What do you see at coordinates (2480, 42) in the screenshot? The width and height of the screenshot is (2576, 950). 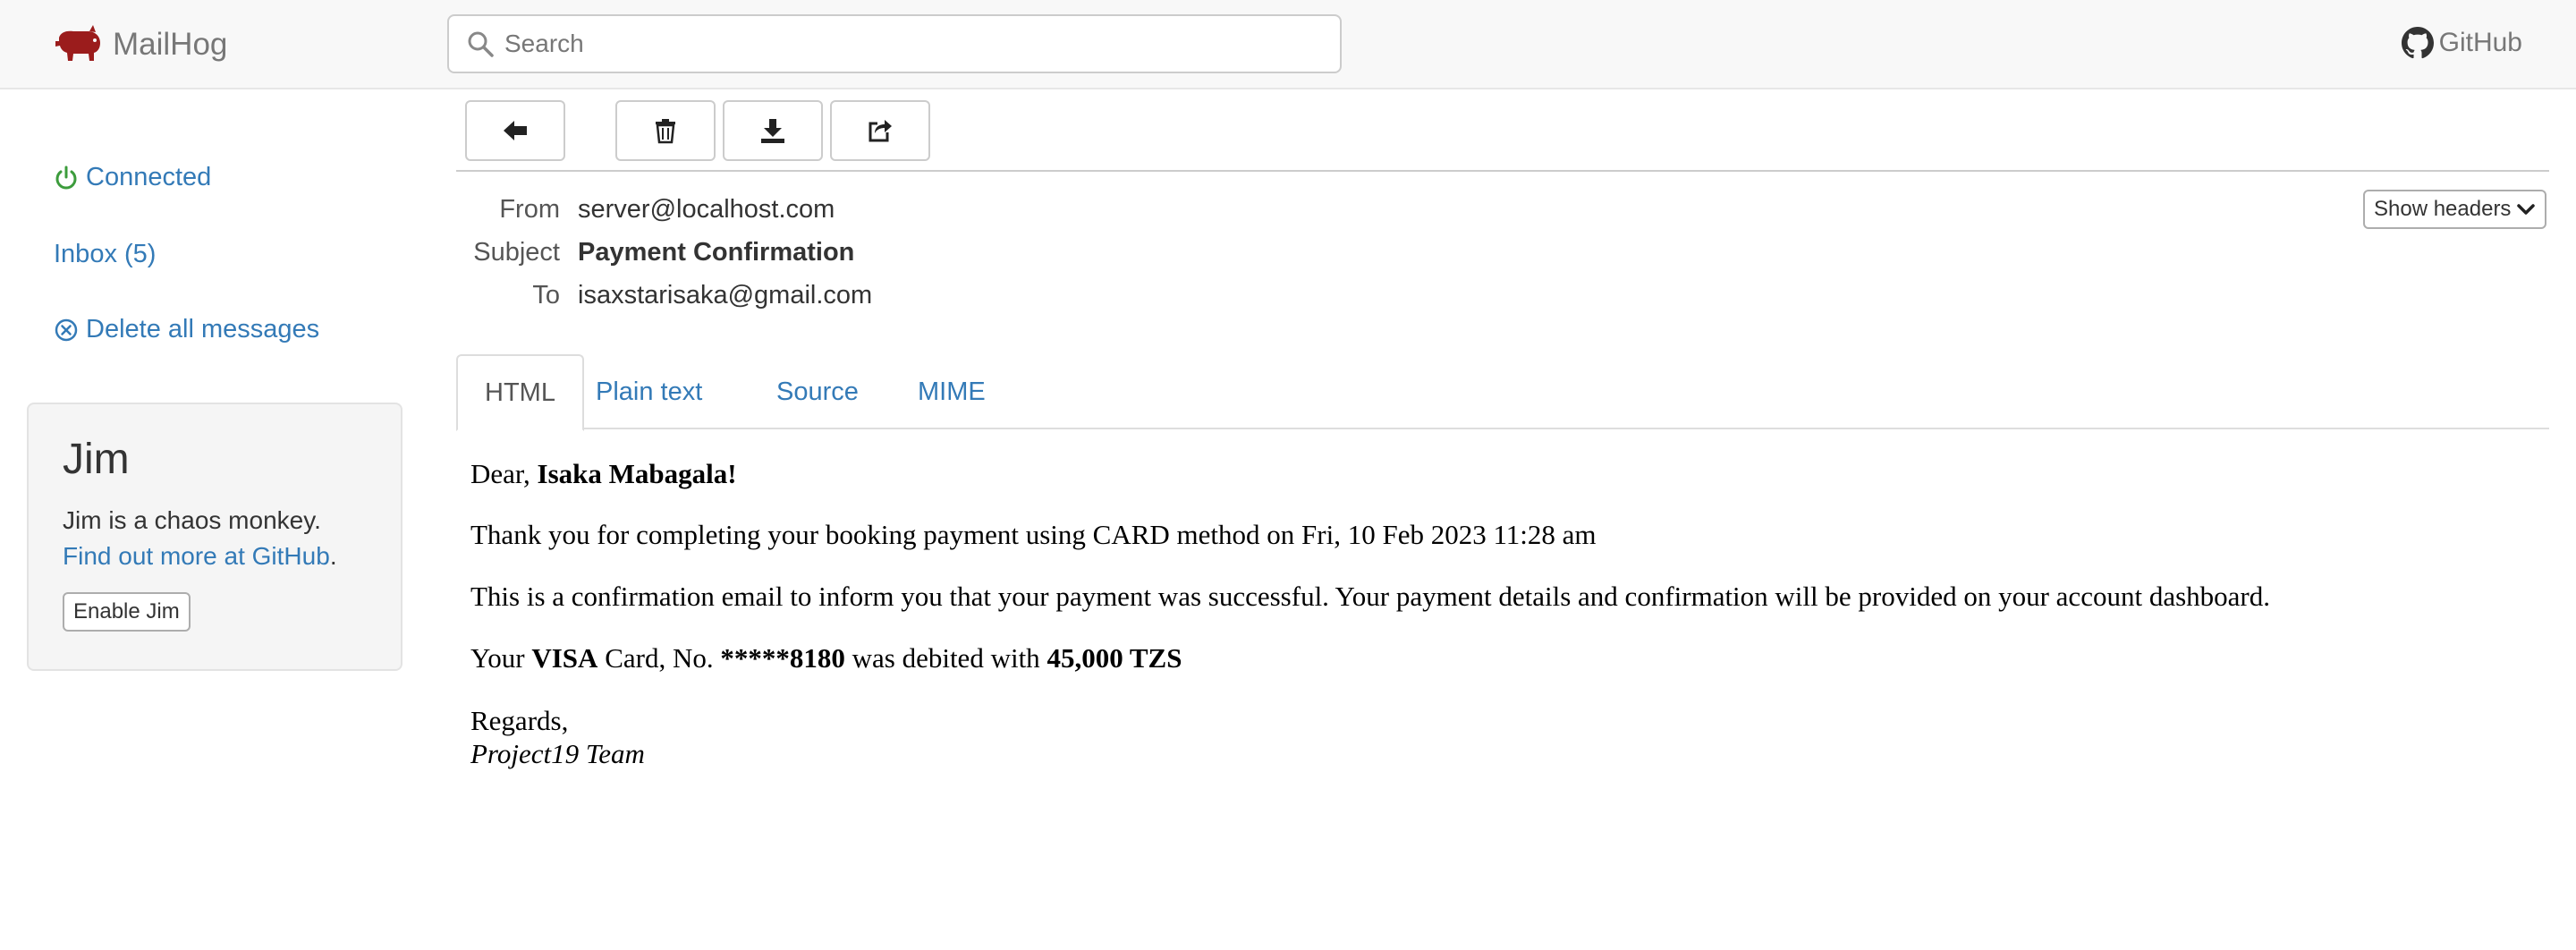 I see `github-label: GitHub` at bounding box center [2480, 42].